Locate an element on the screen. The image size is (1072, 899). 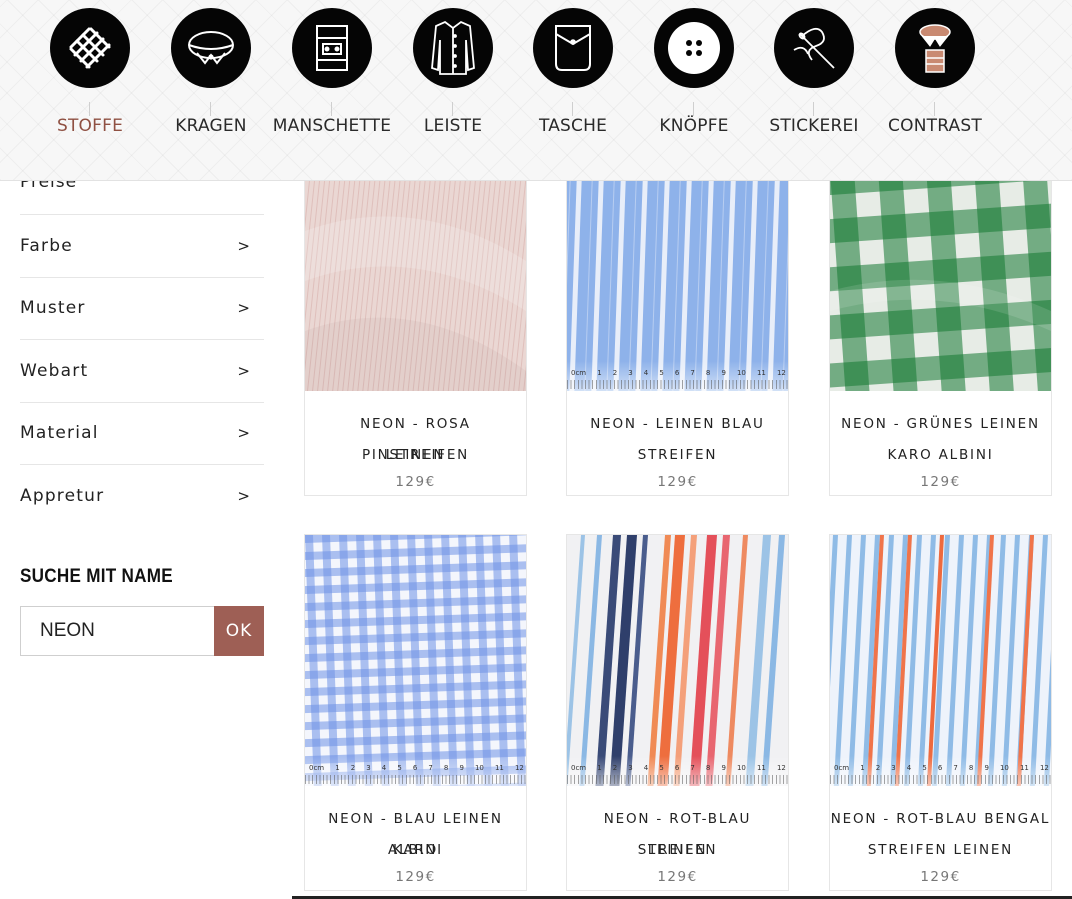
product-name-line2: LEINEN is located at coordinates (415, 455).